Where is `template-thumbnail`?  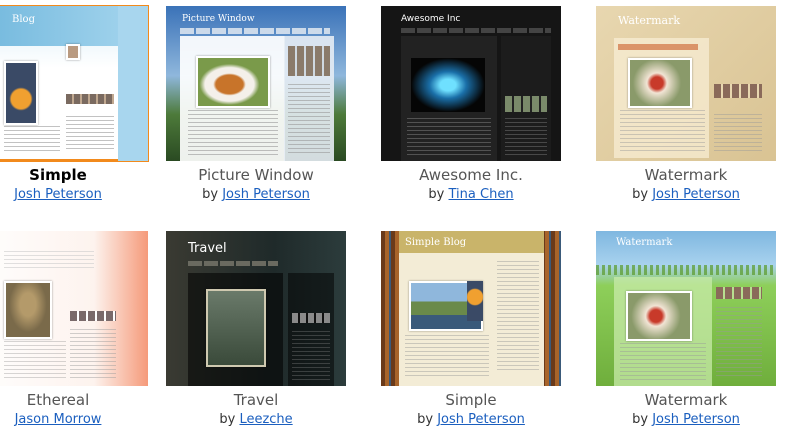
template-thumbnail is located at coordinates (74, 308).